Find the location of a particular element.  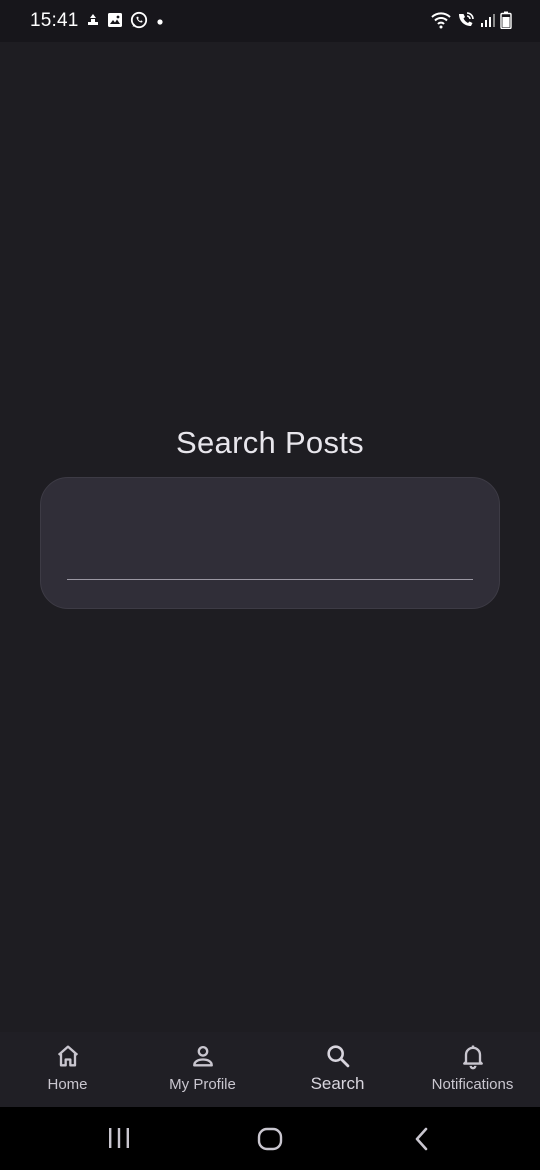

search-card is located at coordinates (270, 543).